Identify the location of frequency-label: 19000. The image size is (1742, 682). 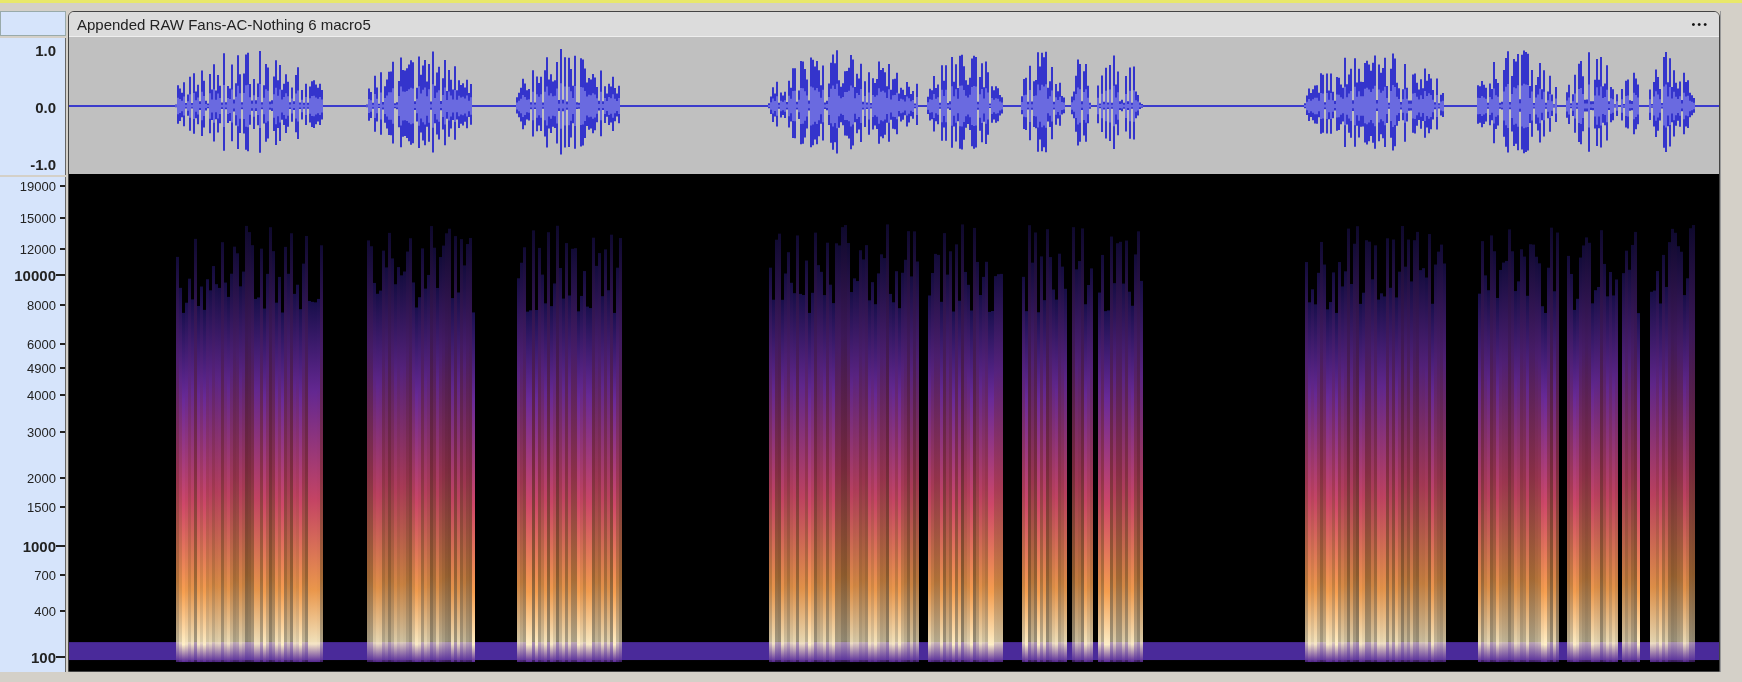
(37, 186).